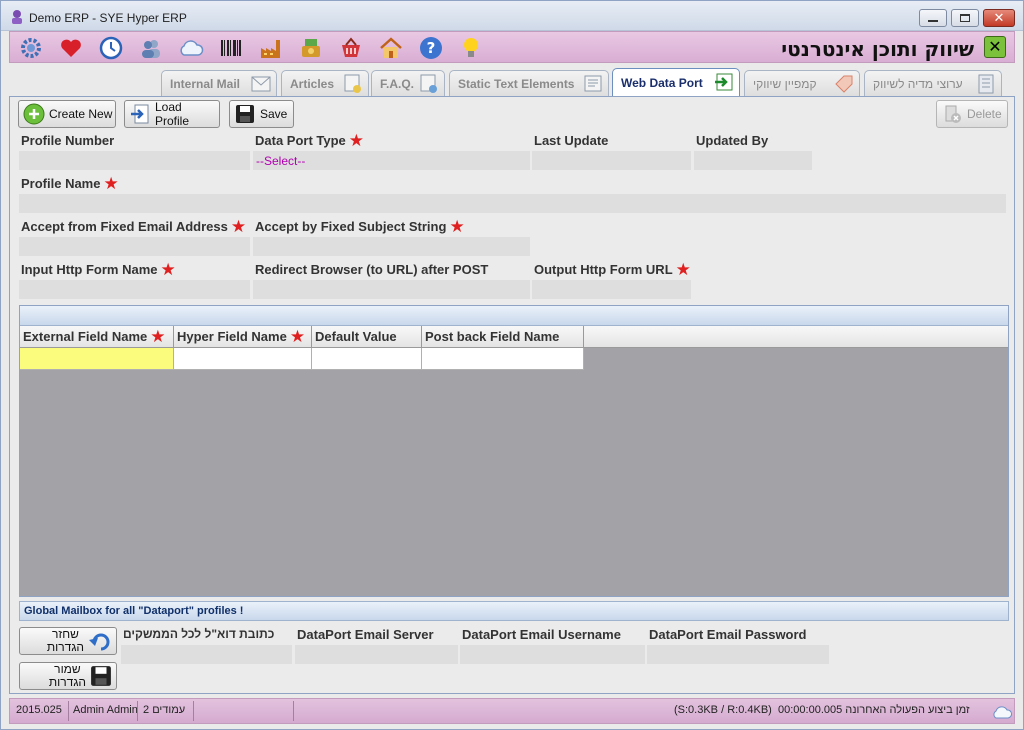  What do you see at coordinates (376, 654) in the screenshot?
I see `email-server-field` at bounding box center [376, 654].